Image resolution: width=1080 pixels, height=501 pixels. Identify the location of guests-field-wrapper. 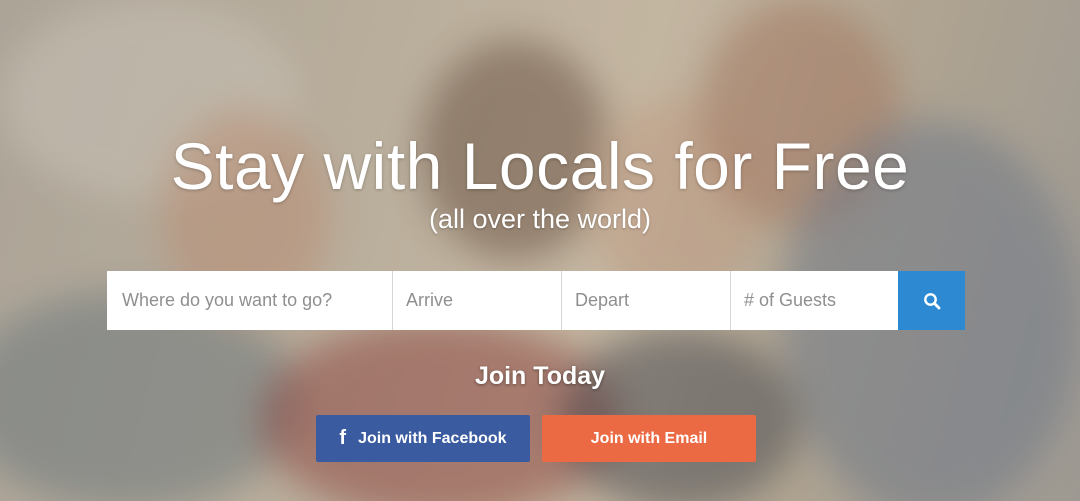
(814, 300).